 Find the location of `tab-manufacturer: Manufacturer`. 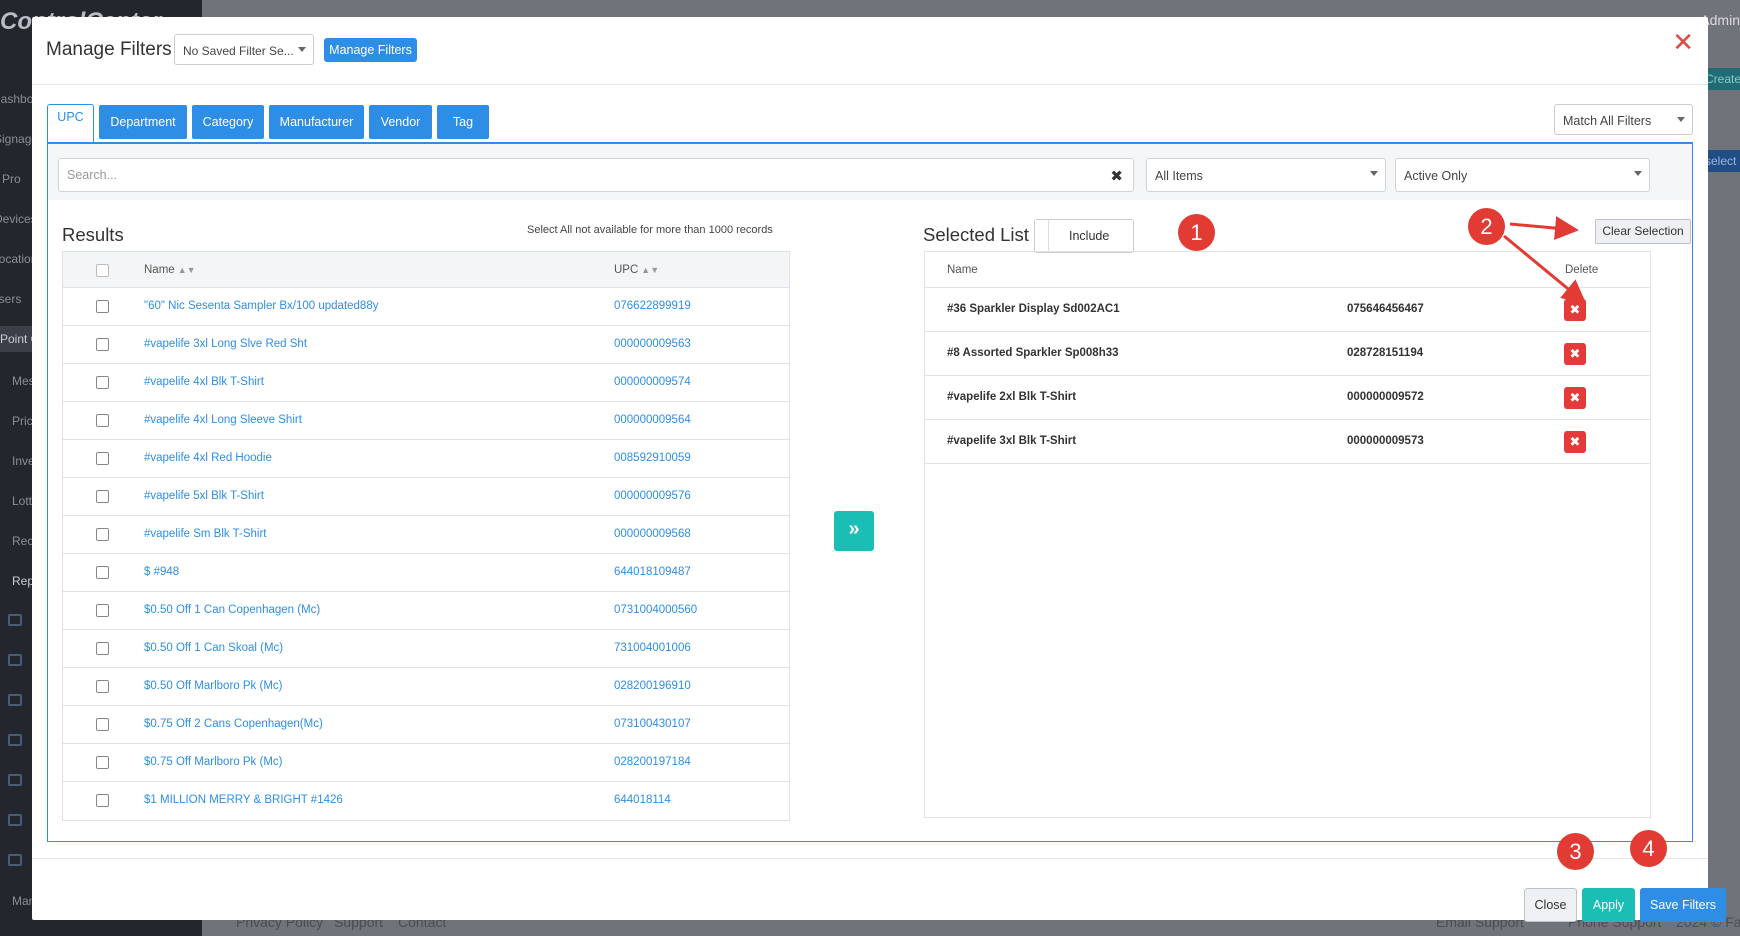

tab-manufacturer: Manufacturer is located at coordinates (316, 122).